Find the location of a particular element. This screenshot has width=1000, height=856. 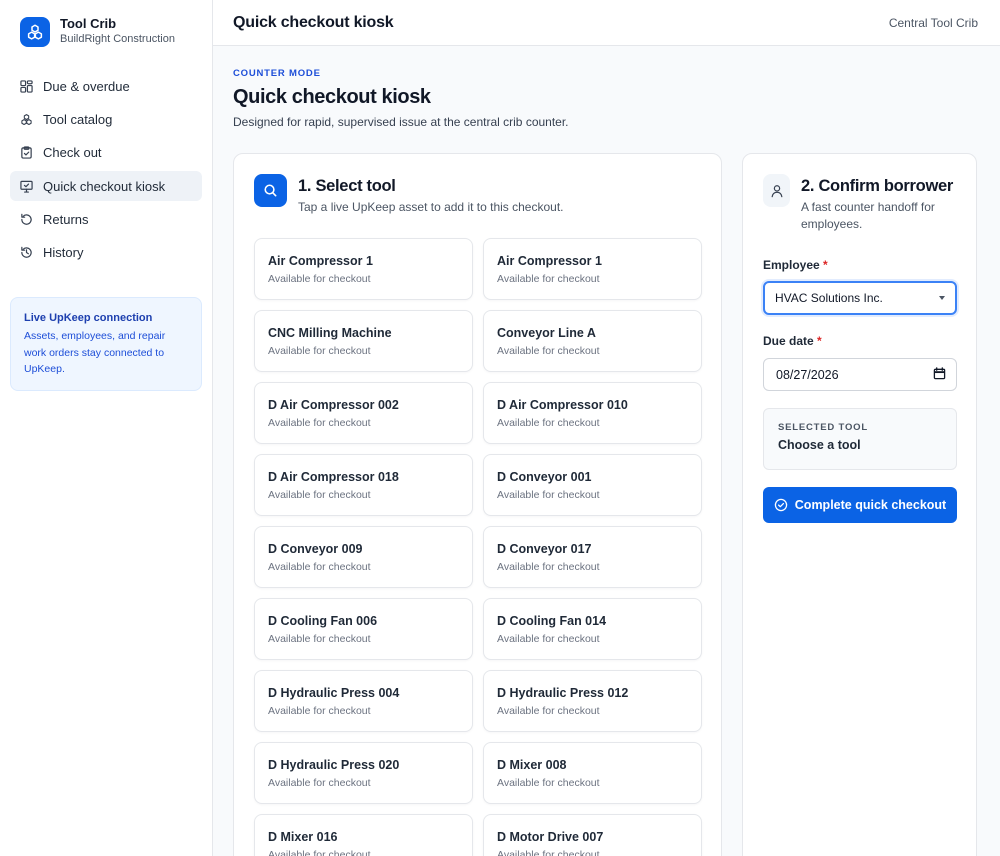

search-icon is located at coordinates (270, 190).